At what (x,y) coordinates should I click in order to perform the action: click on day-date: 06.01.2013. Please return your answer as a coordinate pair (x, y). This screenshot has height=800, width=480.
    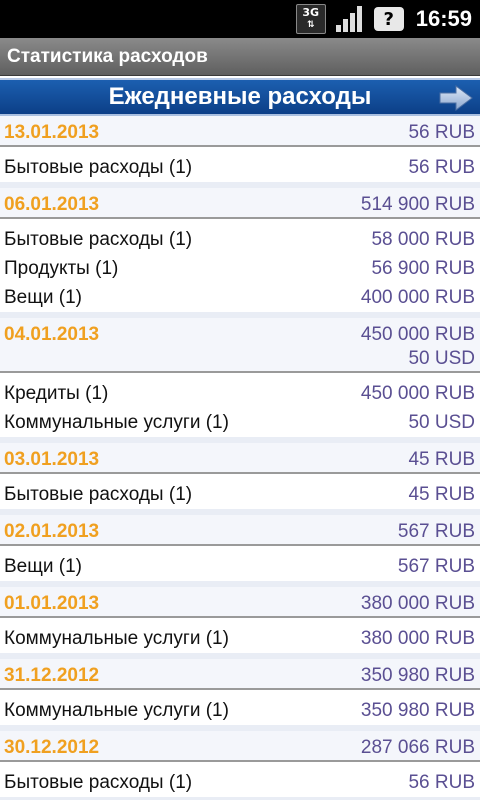
    Looking at the image, I should click on (52, 204).